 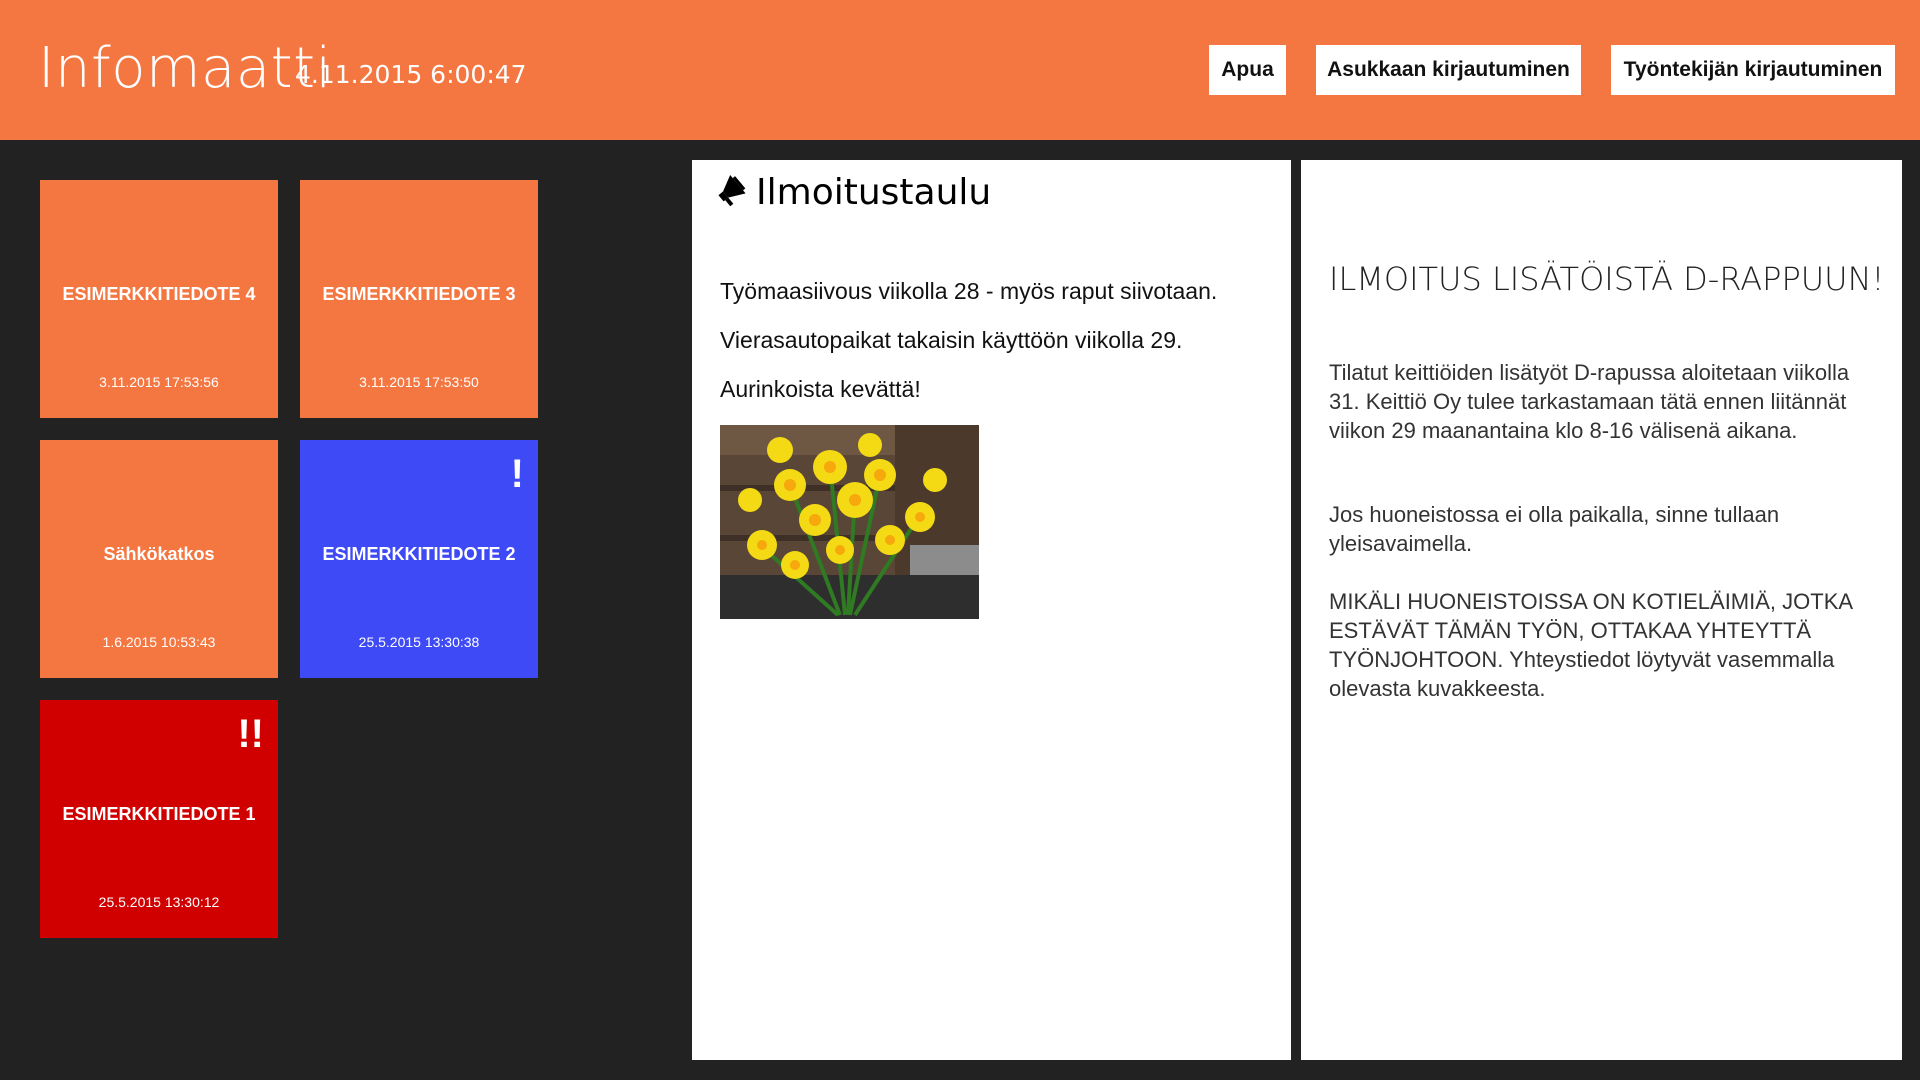 I want to click on megaphone-icon, so click(x=731, y=192).